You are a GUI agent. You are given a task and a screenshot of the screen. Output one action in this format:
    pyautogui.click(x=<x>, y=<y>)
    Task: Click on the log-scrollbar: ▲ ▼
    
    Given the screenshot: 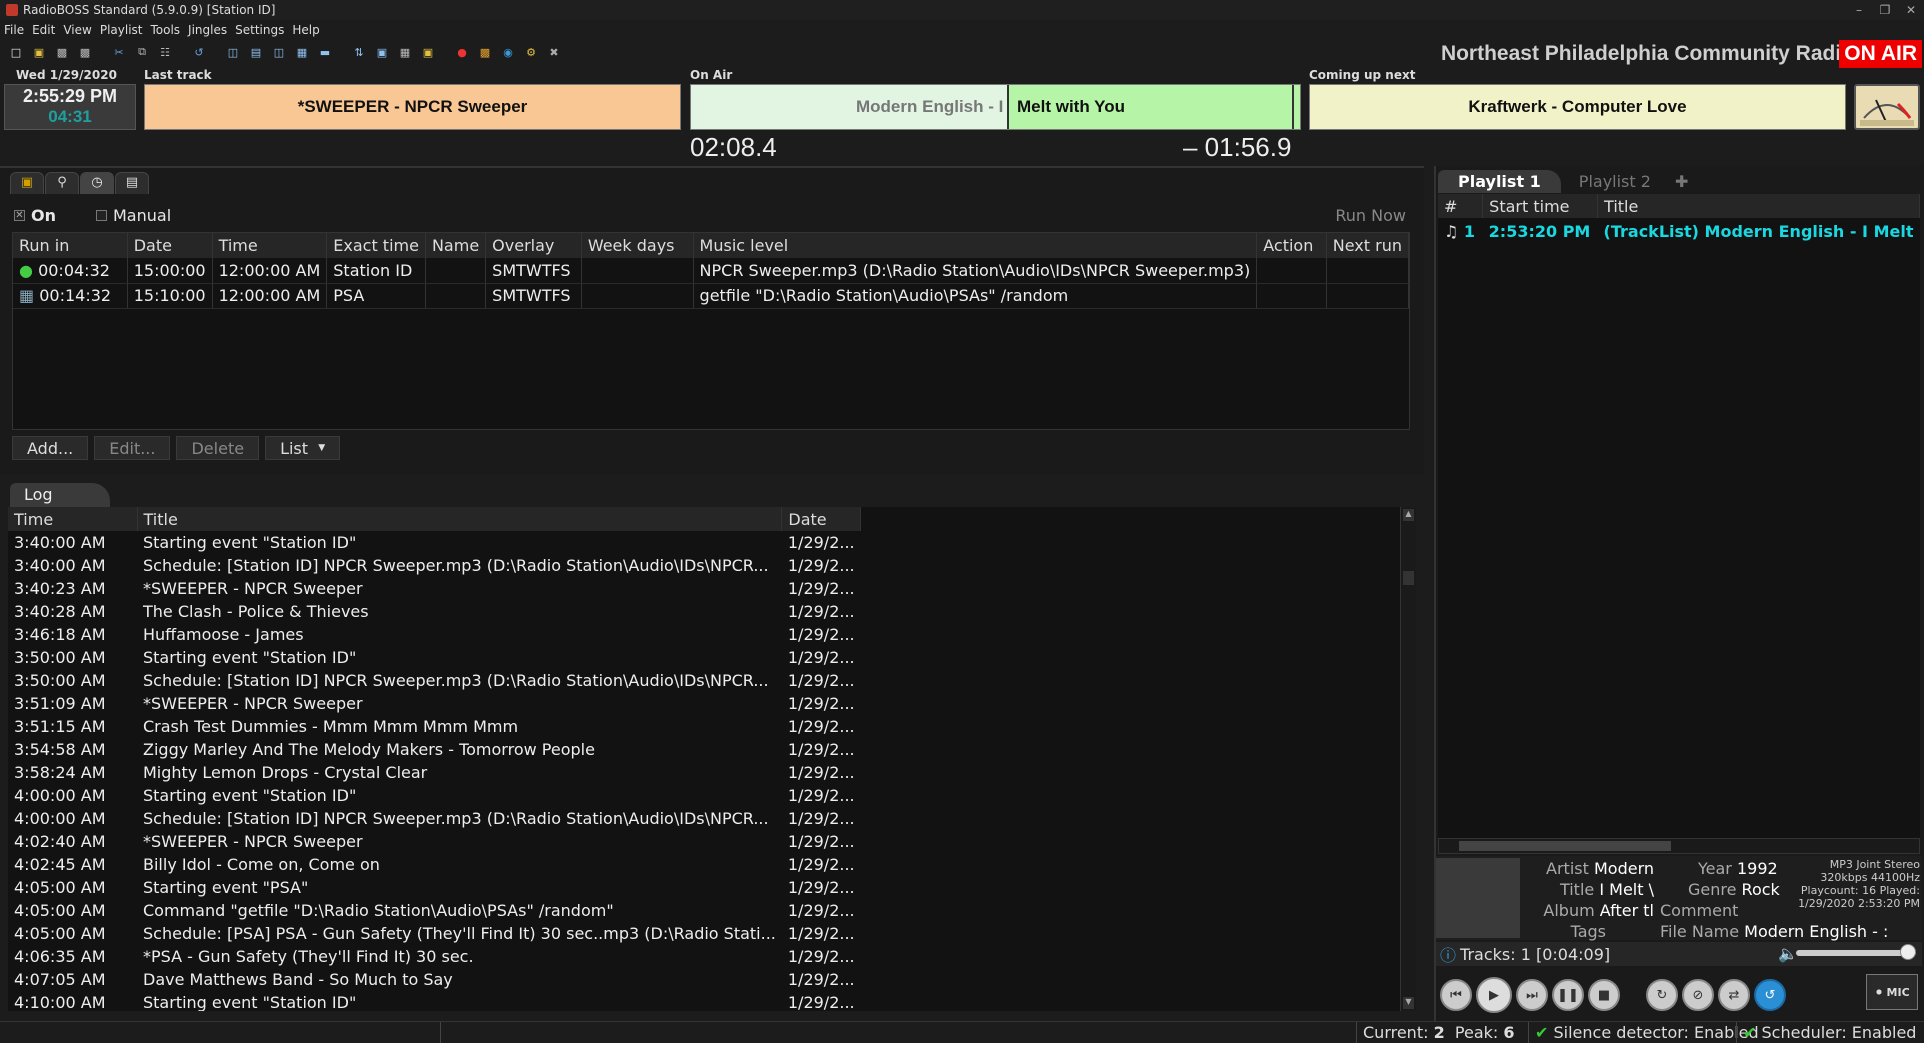 What is the action you would take?
    pyautogui.click(x=1408, y=759)
    